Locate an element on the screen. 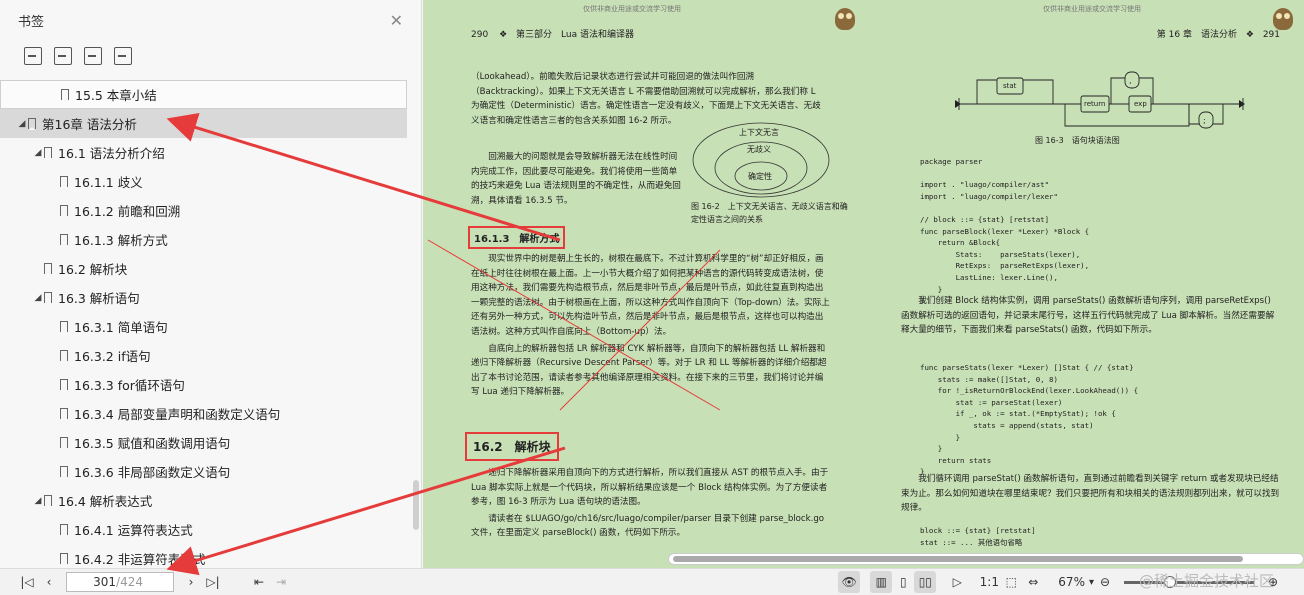 The width and height of the screenshot is (1304, 595). section-heading-16-1-3: 16.1.3 解析方式 is located at coordinates (517, 237).